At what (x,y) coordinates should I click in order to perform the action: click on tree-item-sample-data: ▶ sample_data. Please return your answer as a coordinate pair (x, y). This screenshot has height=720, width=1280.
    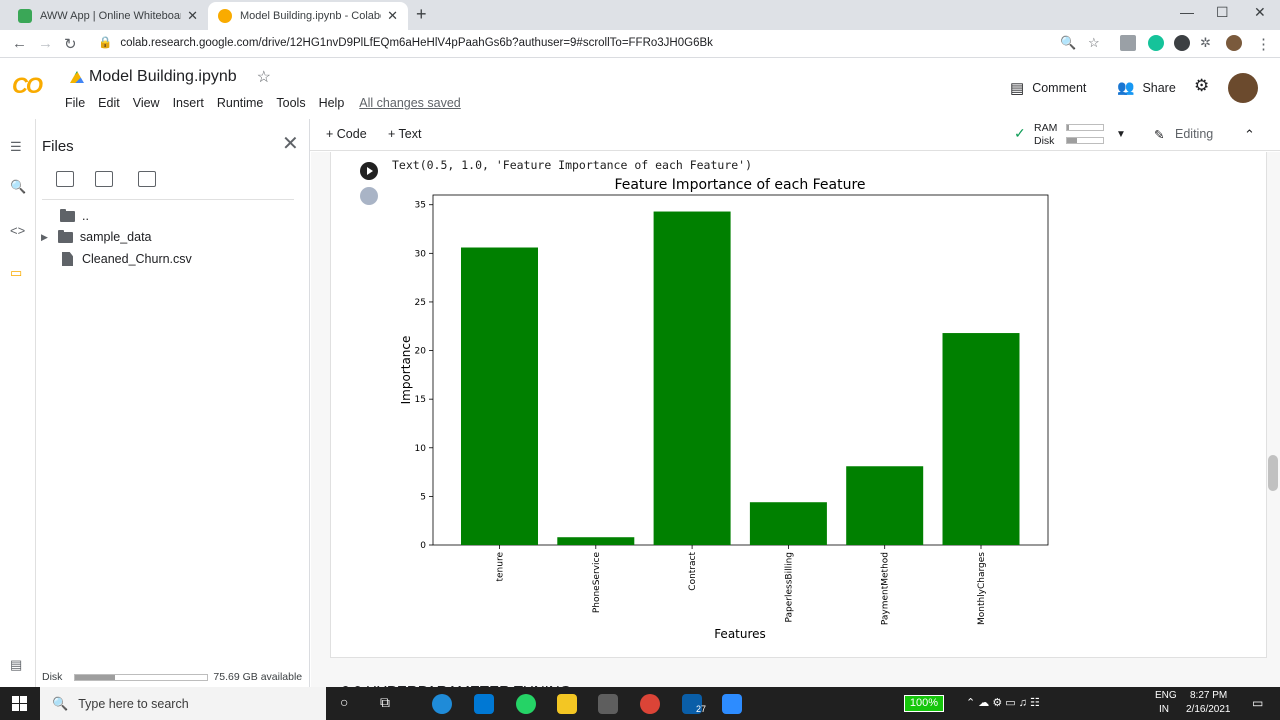
    Looking at the image, I should click on (96, 237).